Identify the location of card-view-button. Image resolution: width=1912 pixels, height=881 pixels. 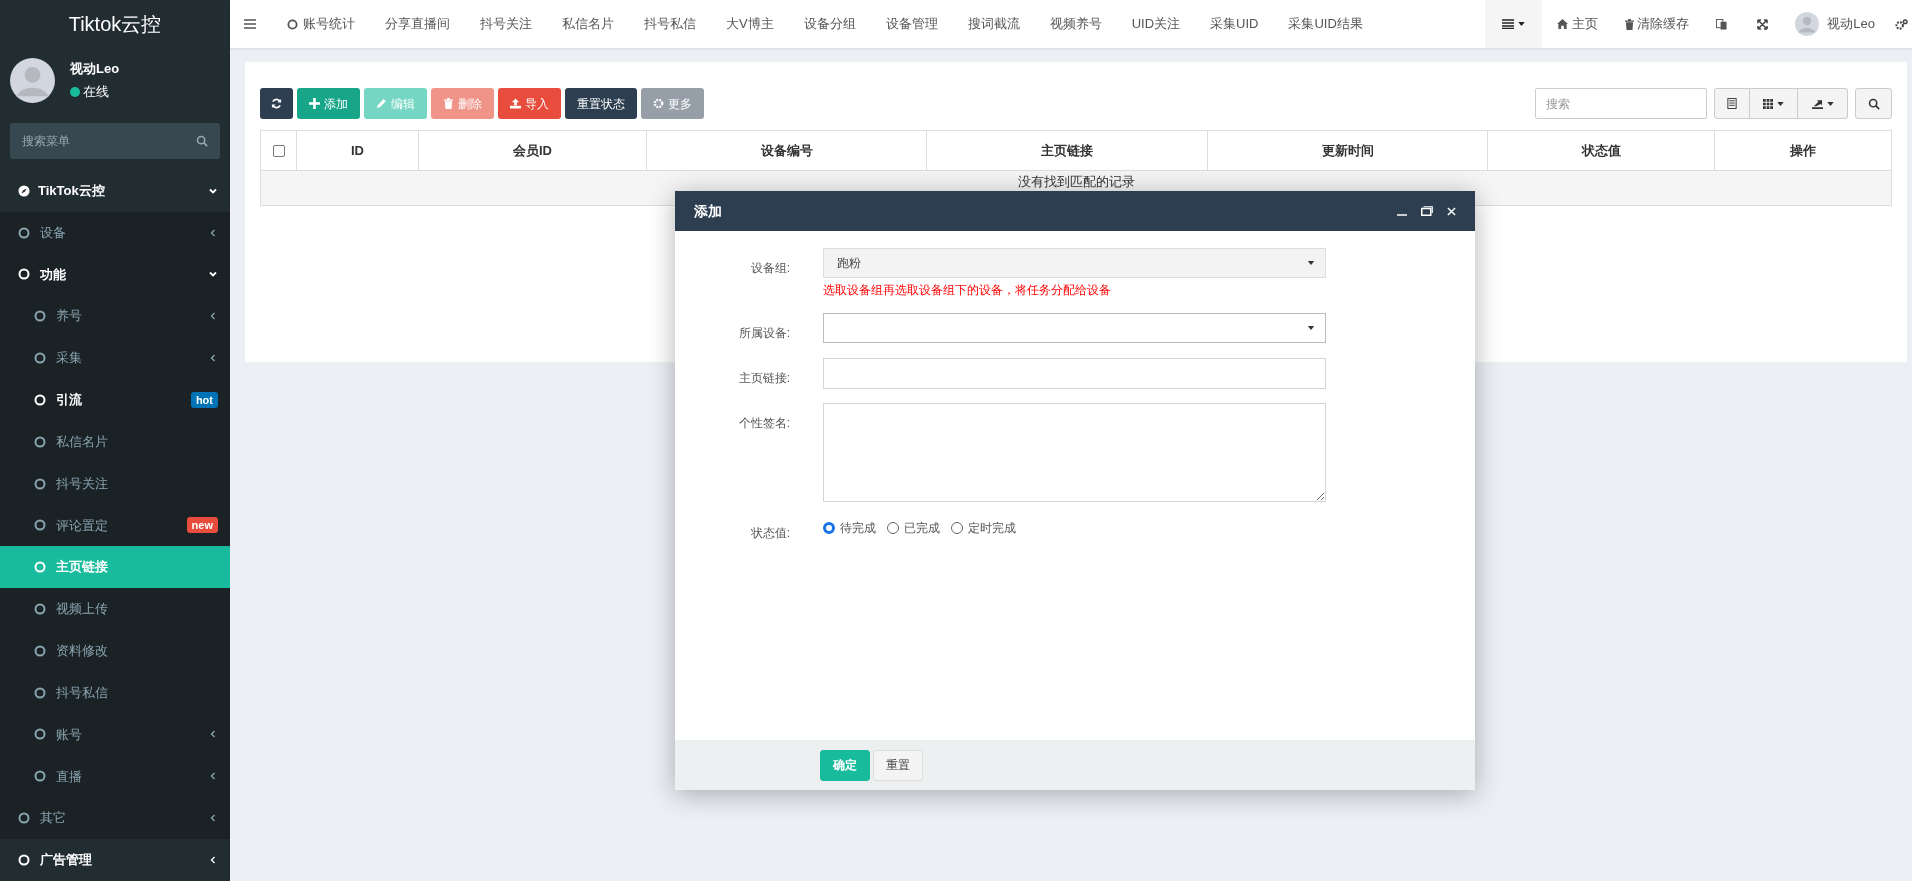
(1732, 103).